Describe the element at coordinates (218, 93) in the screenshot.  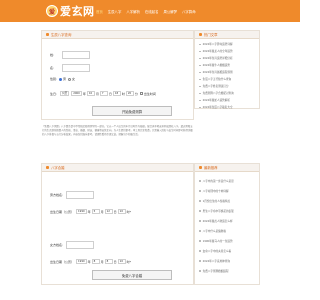
I see `list-item-text: 免费测算八字合婚配对查询` at that location.